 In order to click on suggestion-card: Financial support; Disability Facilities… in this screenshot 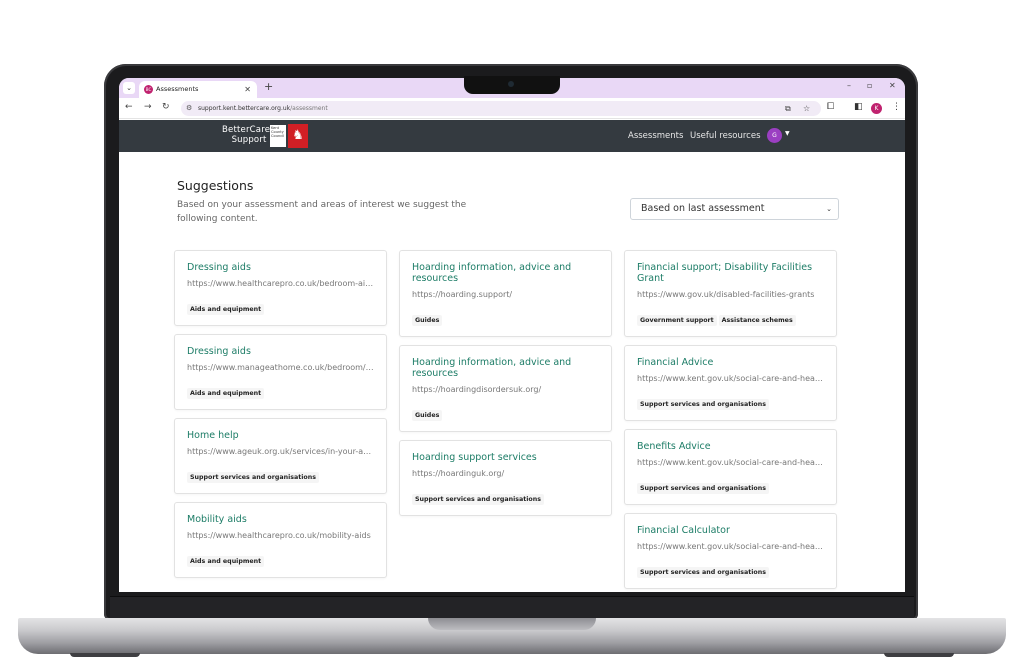, I will do `click(730, 293)`.